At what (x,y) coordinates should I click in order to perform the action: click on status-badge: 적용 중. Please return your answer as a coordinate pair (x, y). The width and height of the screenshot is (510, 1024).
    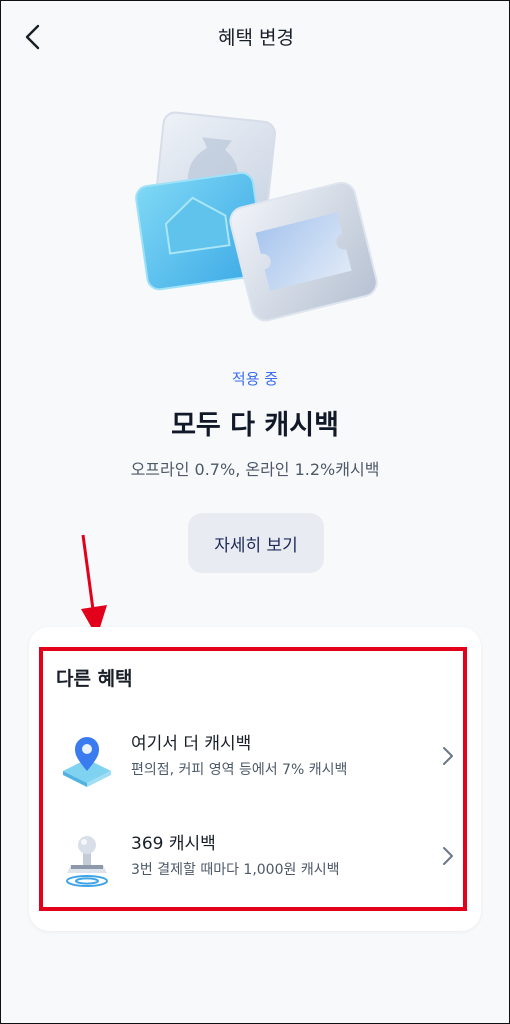
    Looking at the image, I should click on (255, 379).